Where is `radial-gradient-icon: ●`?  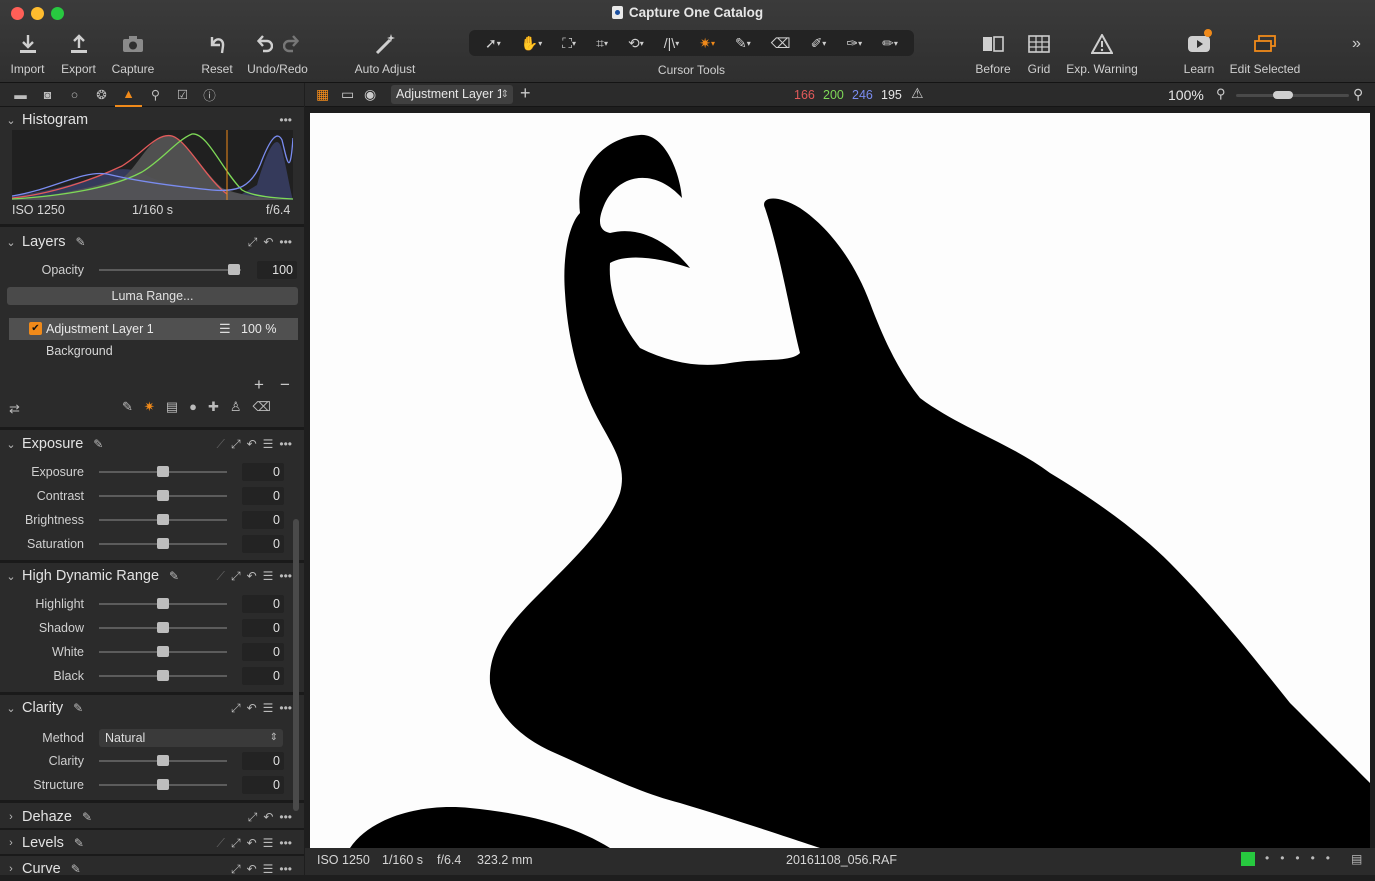 radial-gradient-icon: ● is located at coordinates (193, 407).